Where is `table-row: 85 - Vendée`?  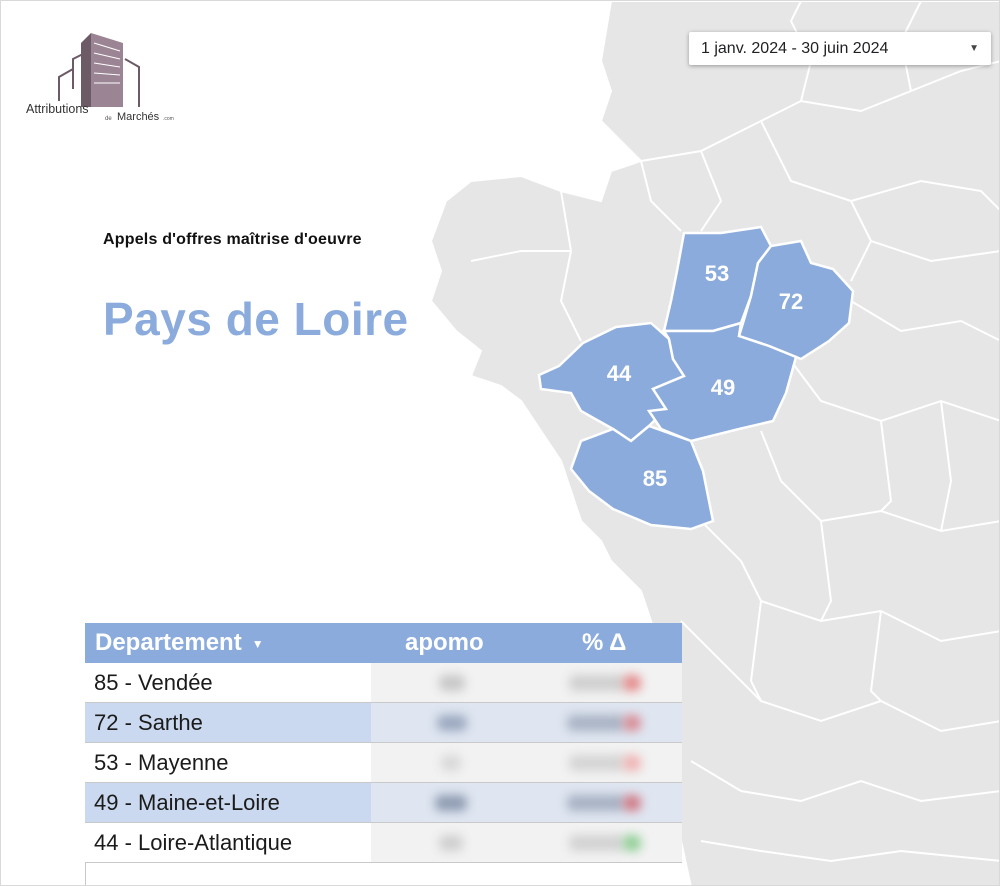
table-row: 85 - Vendée is located at coordinates (383, 683).